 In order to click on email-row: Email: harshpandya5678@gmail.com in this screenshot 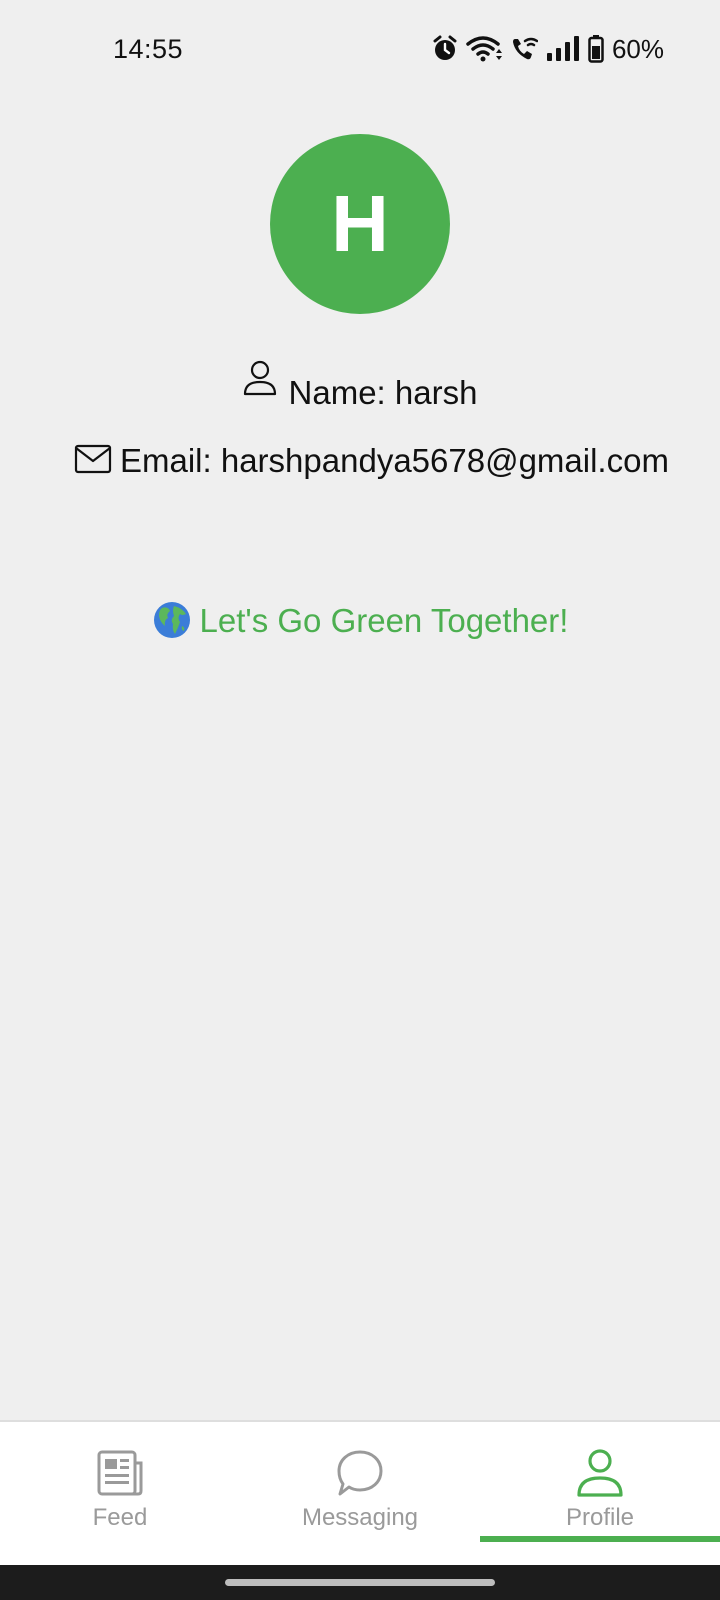, I will do `click(374, 462)`.